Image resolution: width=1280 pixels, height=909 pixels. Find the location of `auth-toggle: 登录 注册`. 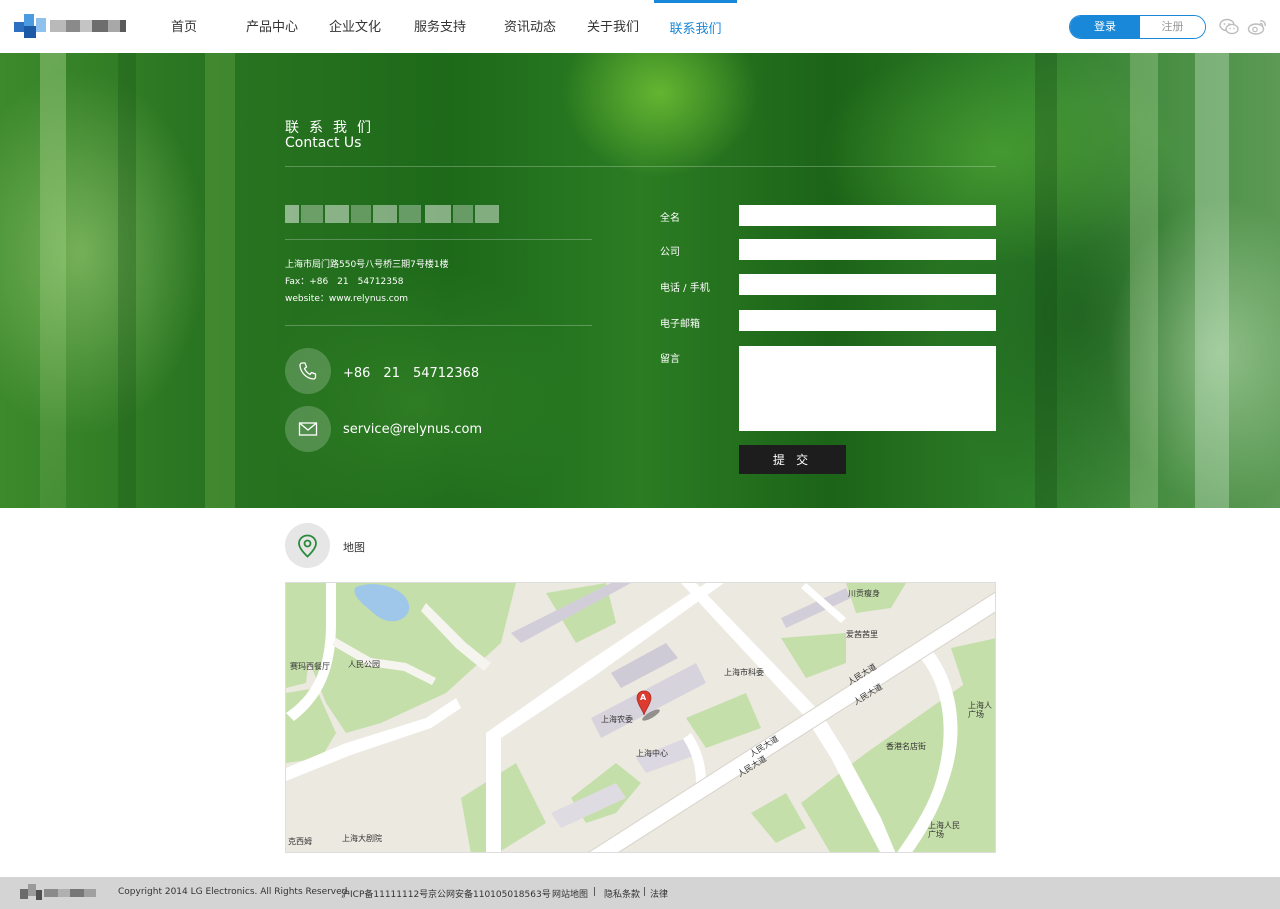

auth-toggle: 登录 注册 is located at coordinates (1137, 27).